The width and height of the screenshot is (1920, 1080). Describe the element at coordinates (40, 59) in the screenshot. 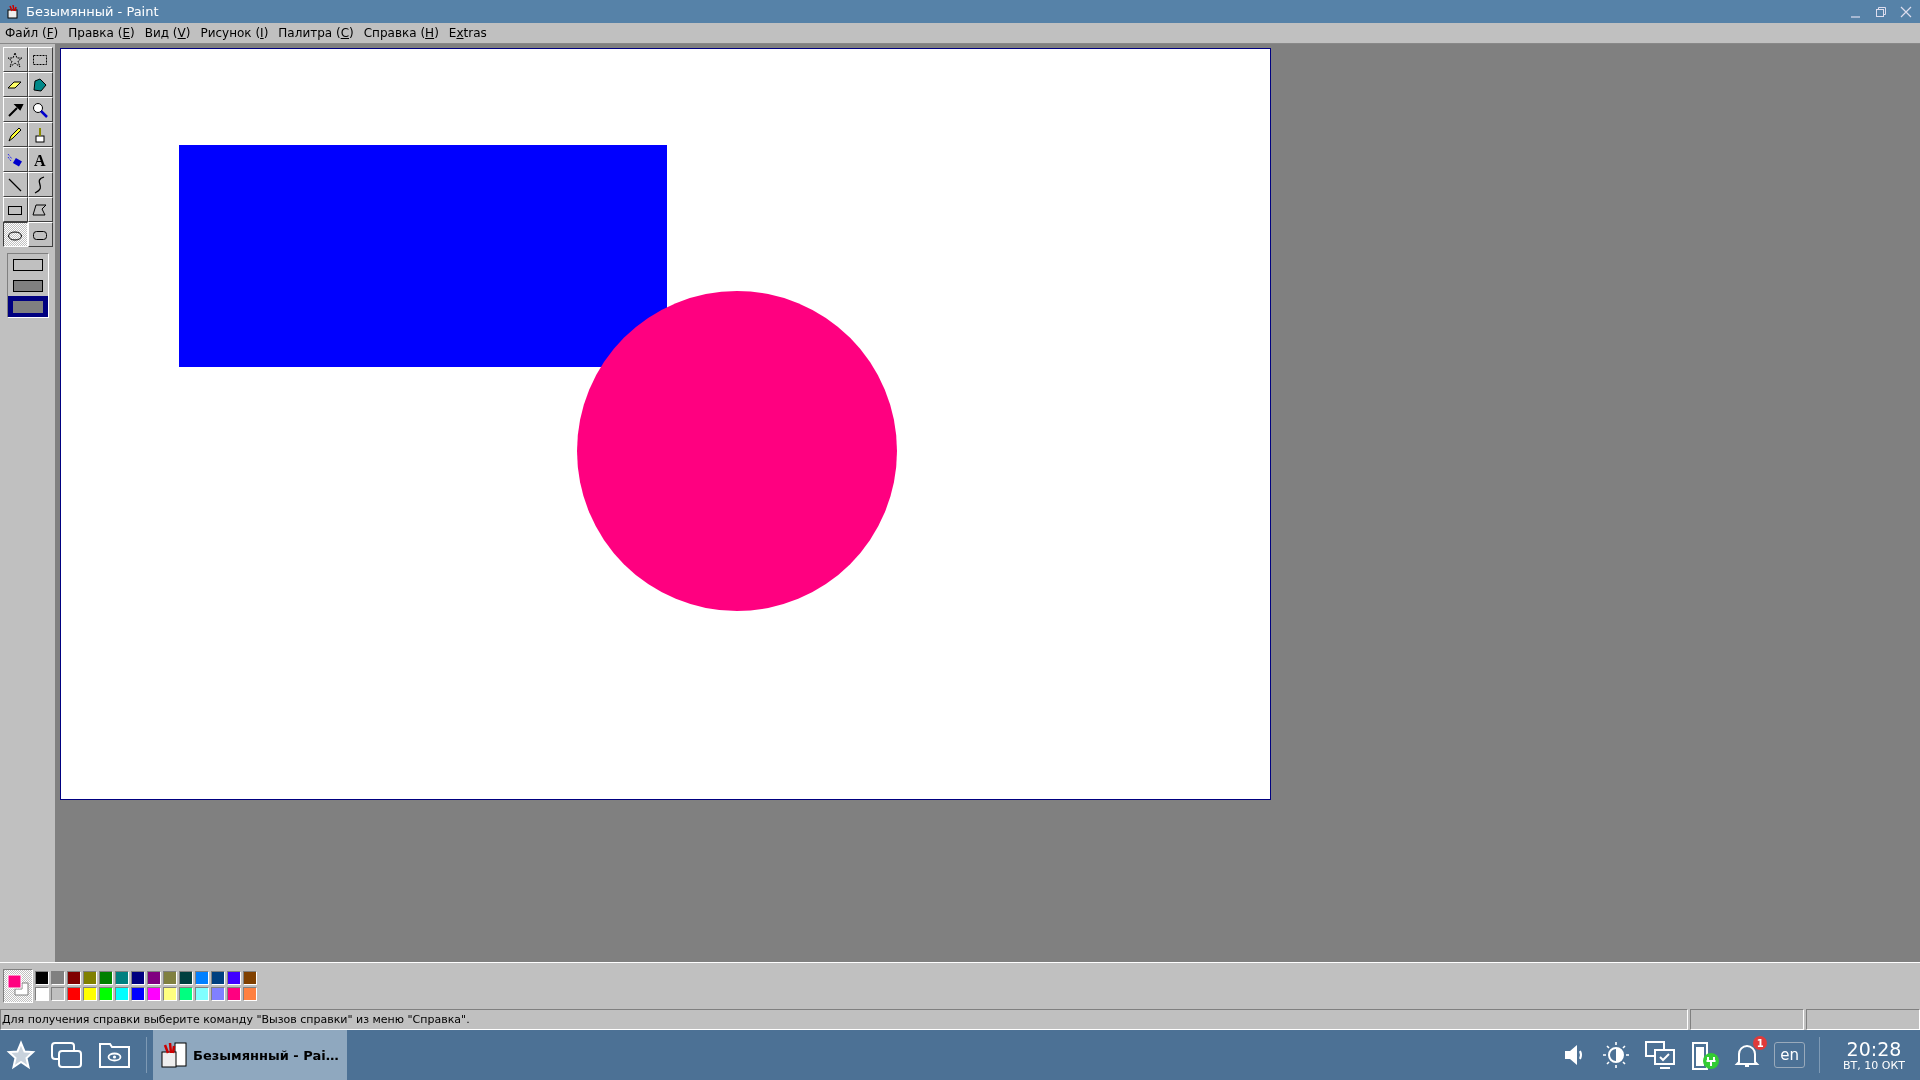

I see `rect-select-tool-button` at that location.